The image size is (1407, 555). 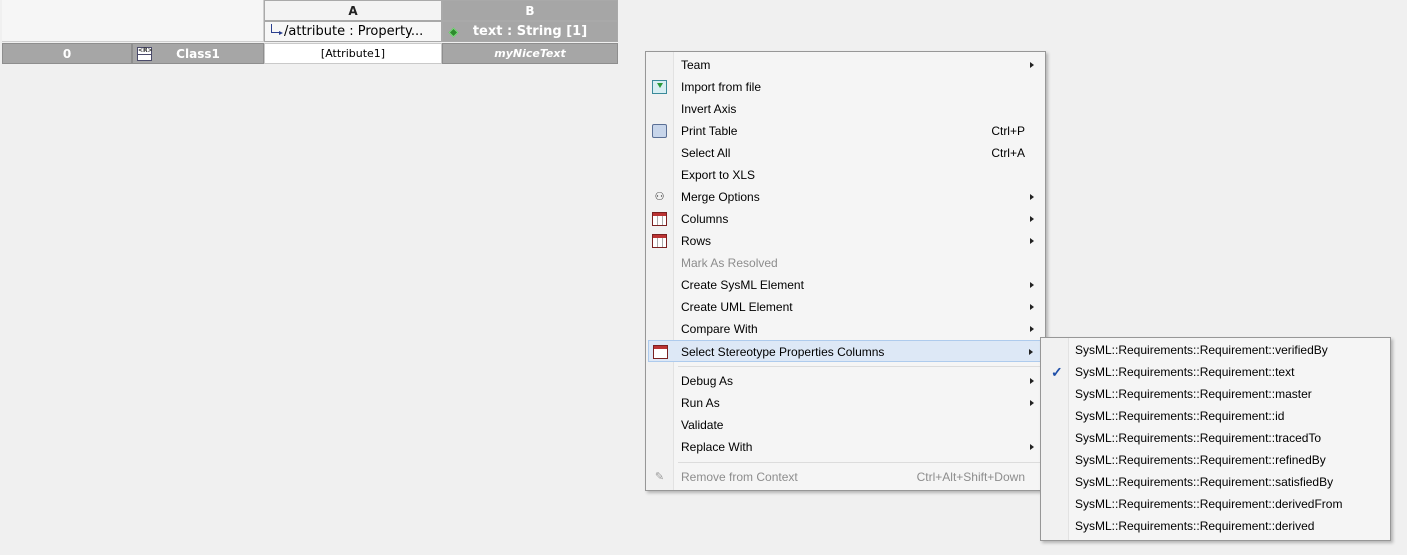 I want to click on menu-item-export-to-xls: Export to XLS, so click(x=845, y=175).